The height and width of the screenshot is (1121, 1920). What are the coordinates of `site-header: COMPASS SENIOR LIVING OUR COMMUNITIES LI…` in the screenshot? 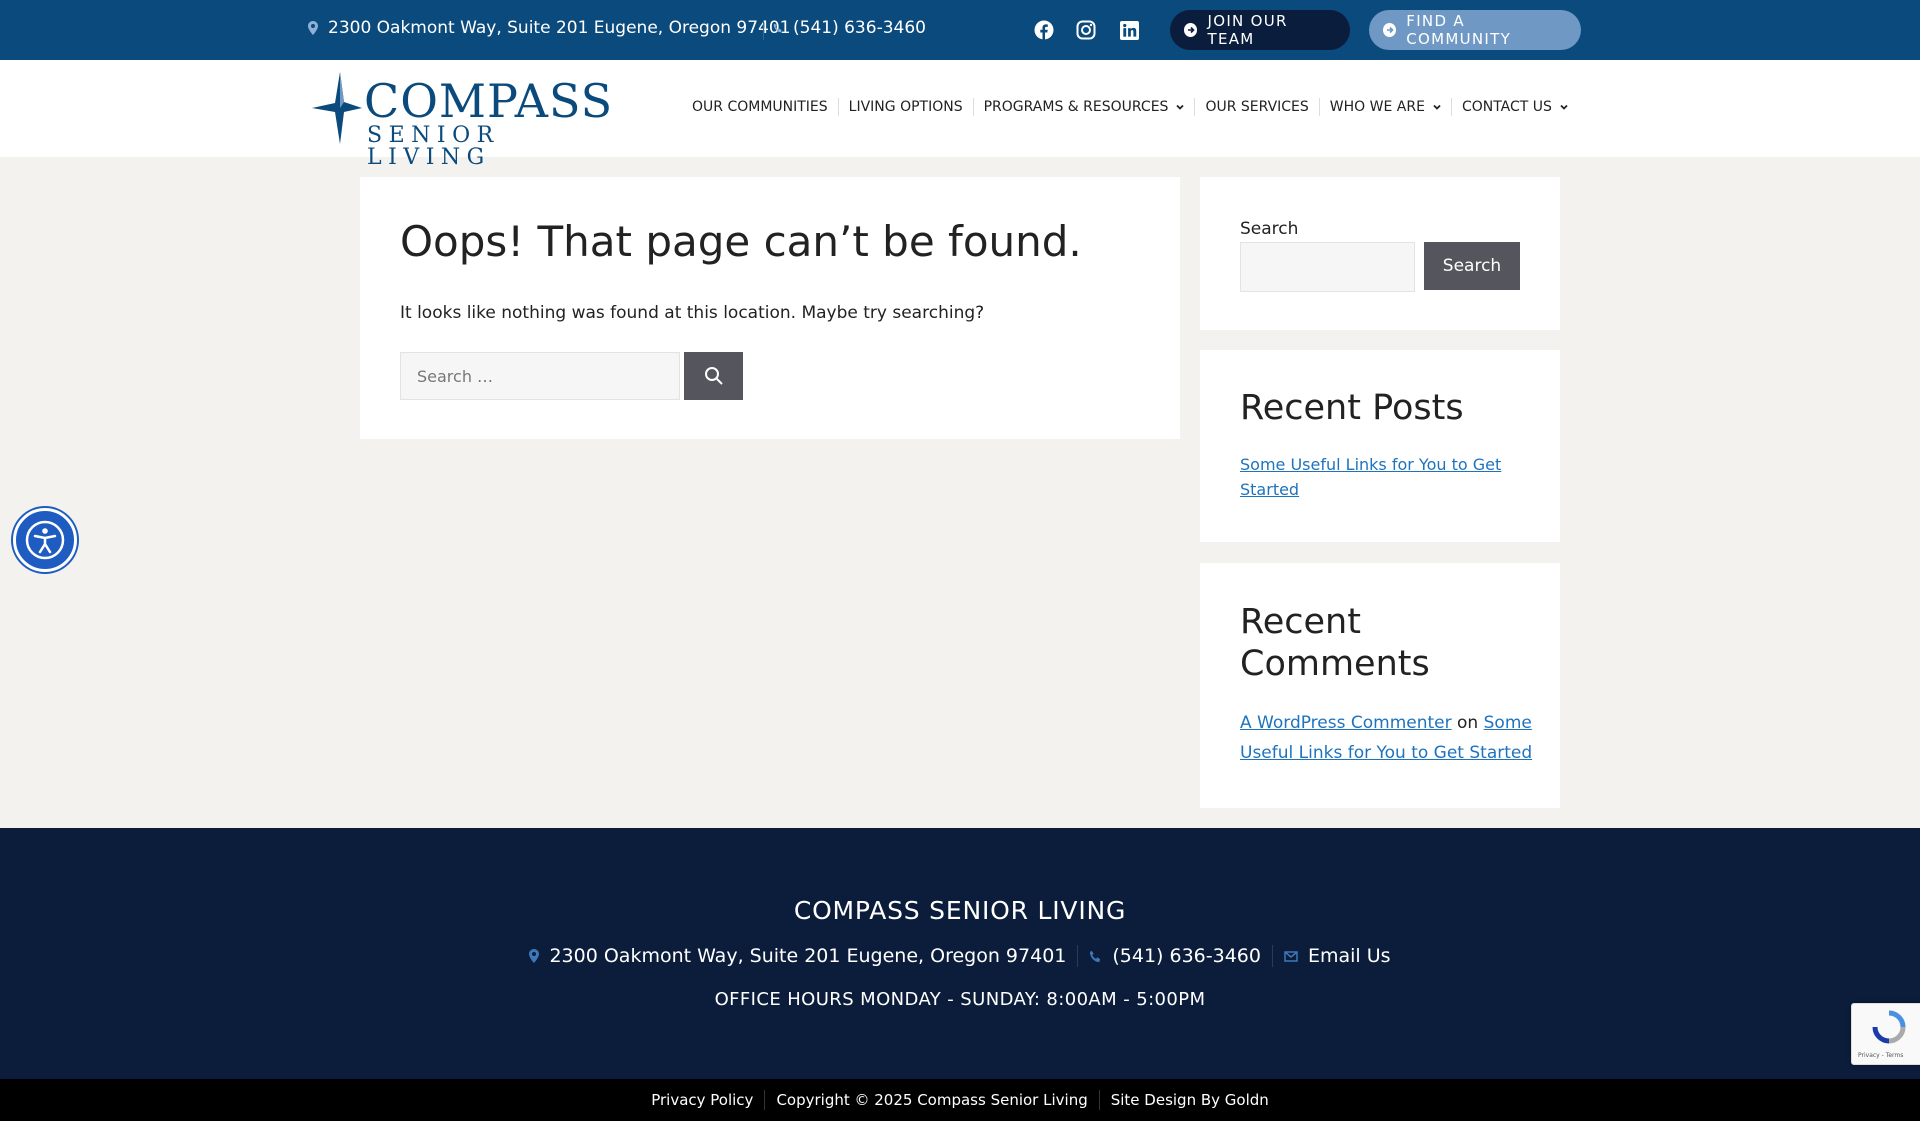 It's located at (960, 114).